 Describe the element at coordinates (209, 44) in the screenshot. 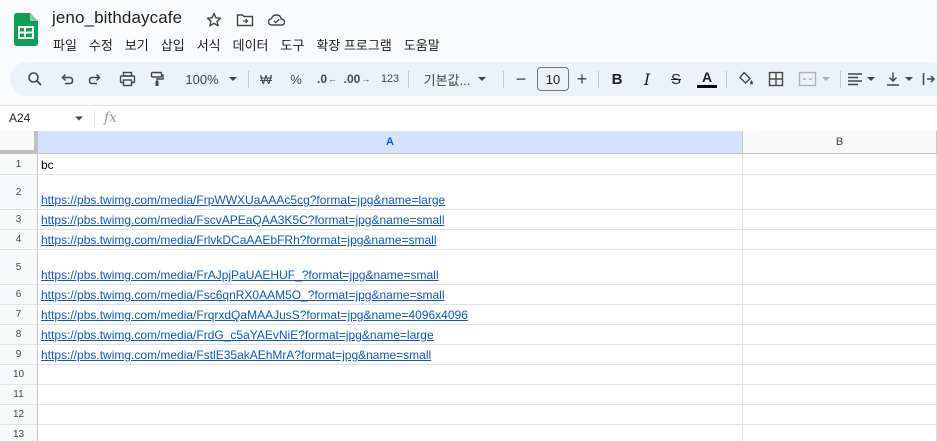

I see `menu-format: 서식` at that location.